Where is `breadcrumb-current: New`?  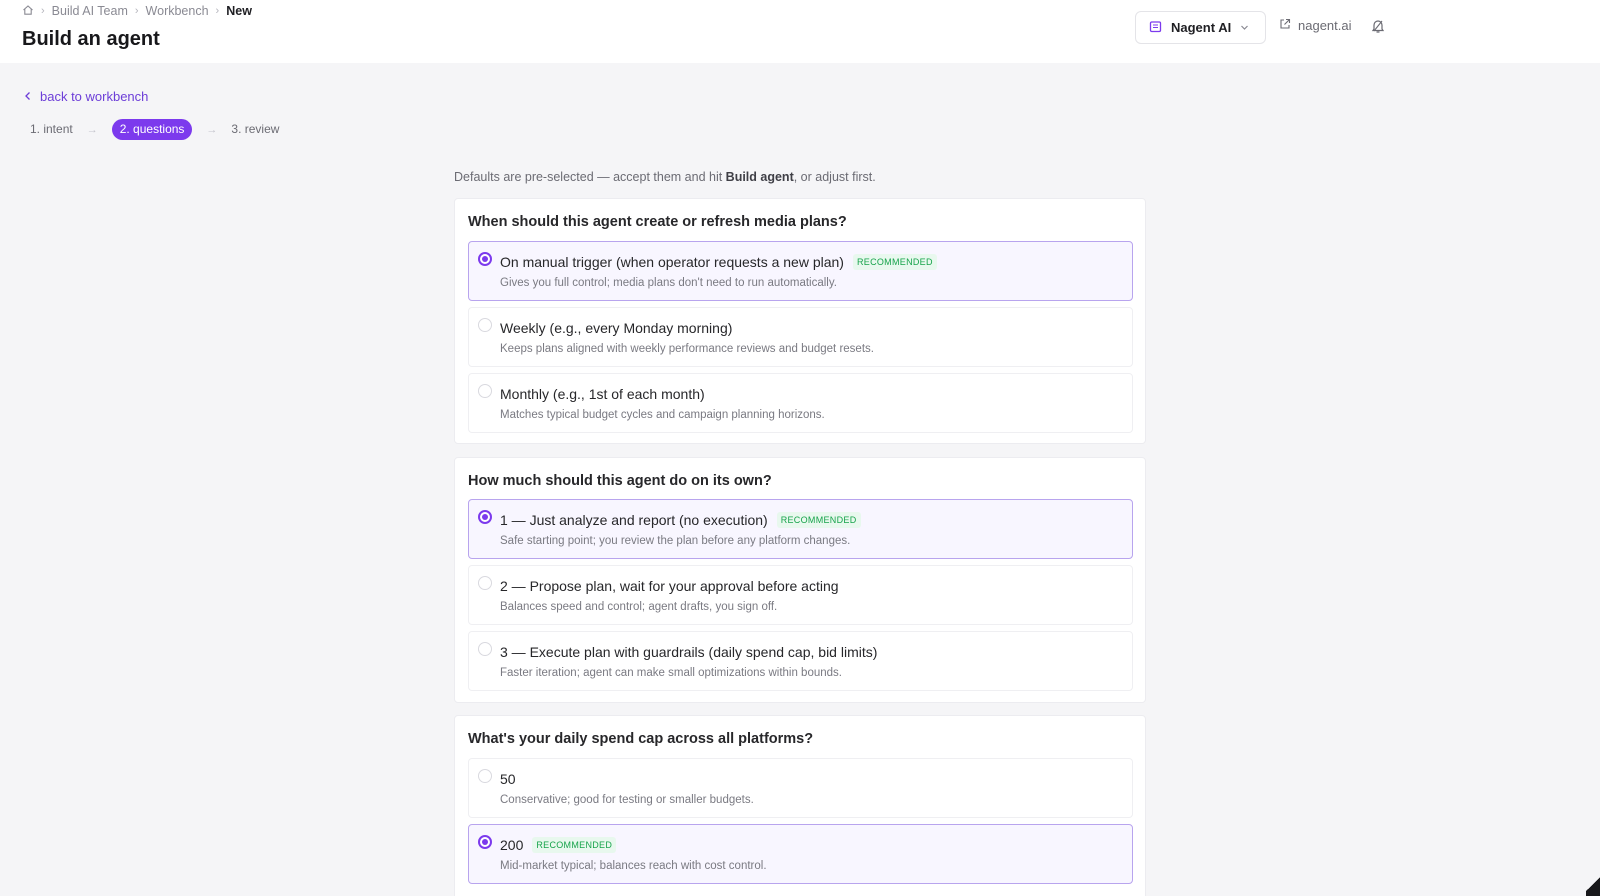 breadcrumb-current: New is located at coordinates (239, 11).